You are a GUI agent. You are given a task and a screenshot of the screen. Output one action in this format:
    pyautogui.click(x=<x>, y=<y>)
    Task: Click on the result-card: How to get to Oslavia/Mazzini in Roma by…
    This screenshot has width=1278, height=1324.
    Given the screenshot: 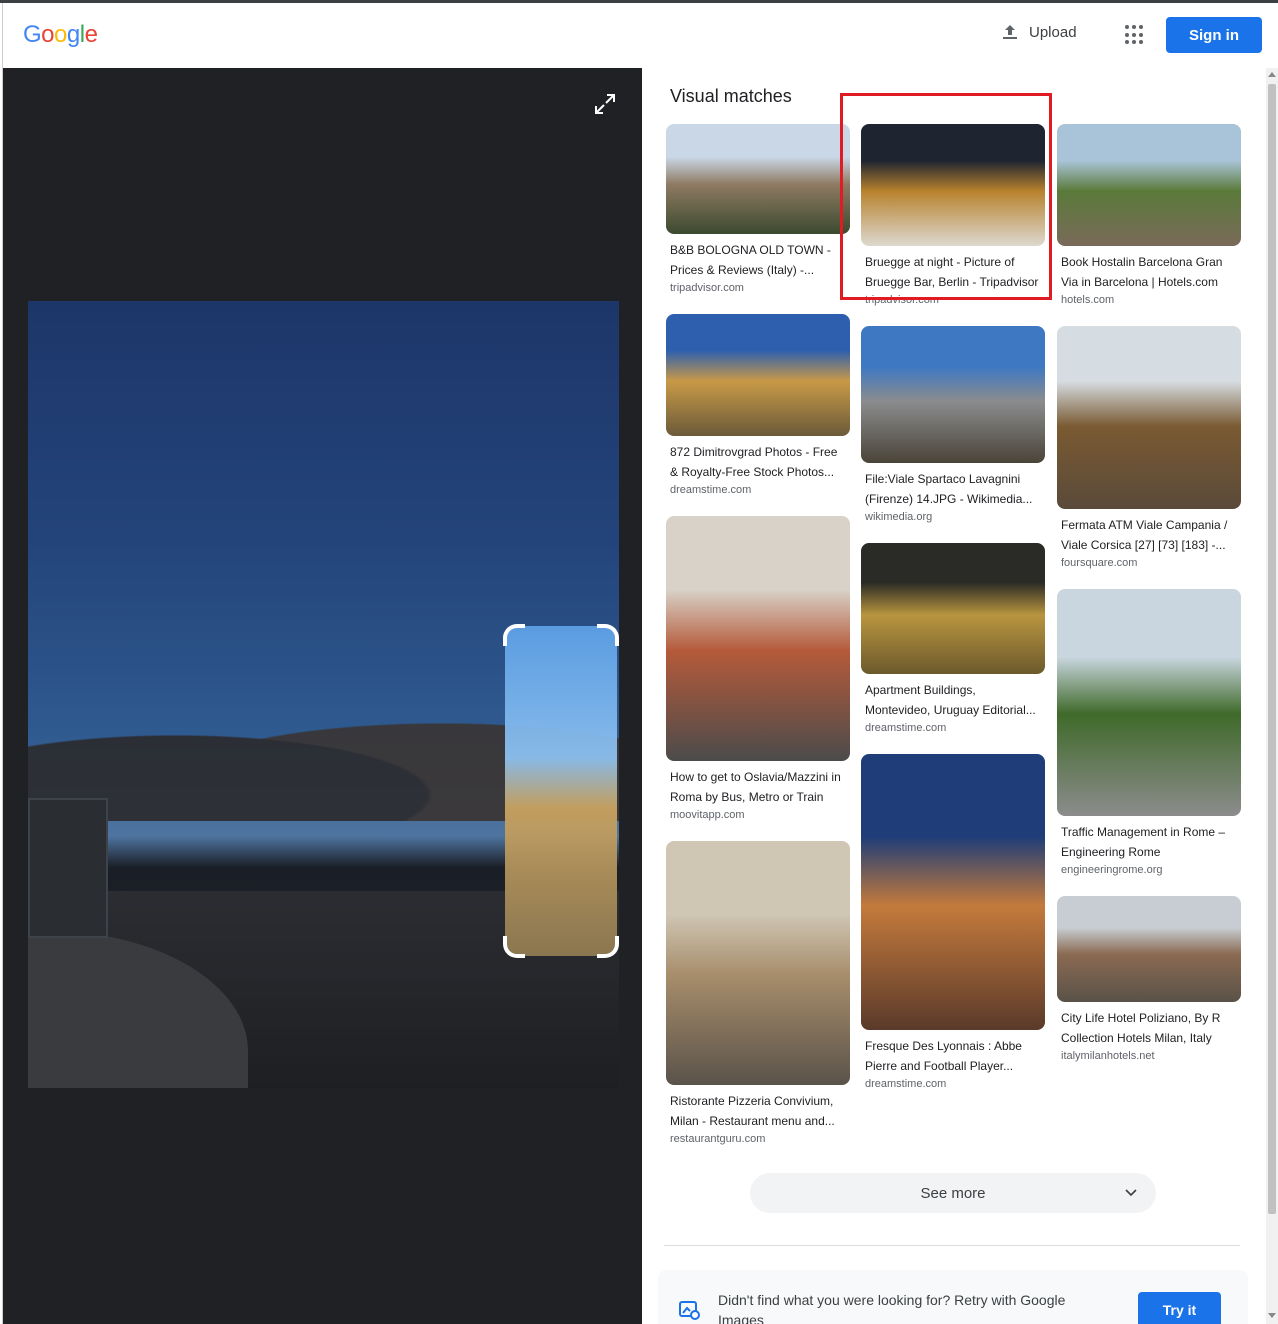 What is the action you would take?
    pyautogui.click(x=758, y=668)
    